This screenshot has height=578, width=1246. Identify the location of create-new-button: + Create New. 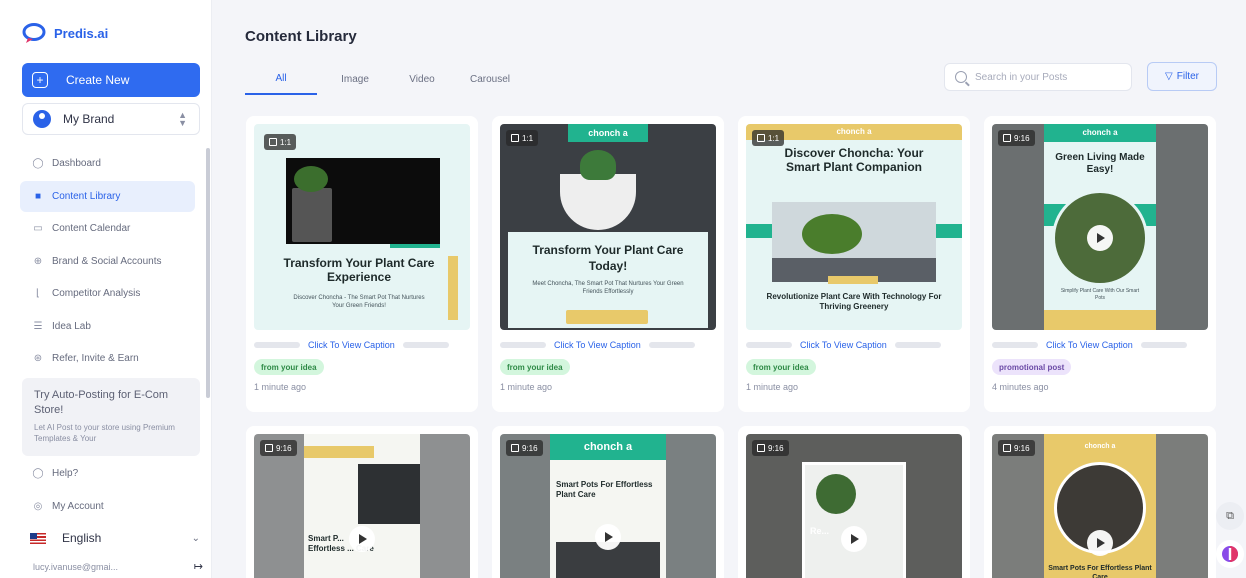
(111, 80).